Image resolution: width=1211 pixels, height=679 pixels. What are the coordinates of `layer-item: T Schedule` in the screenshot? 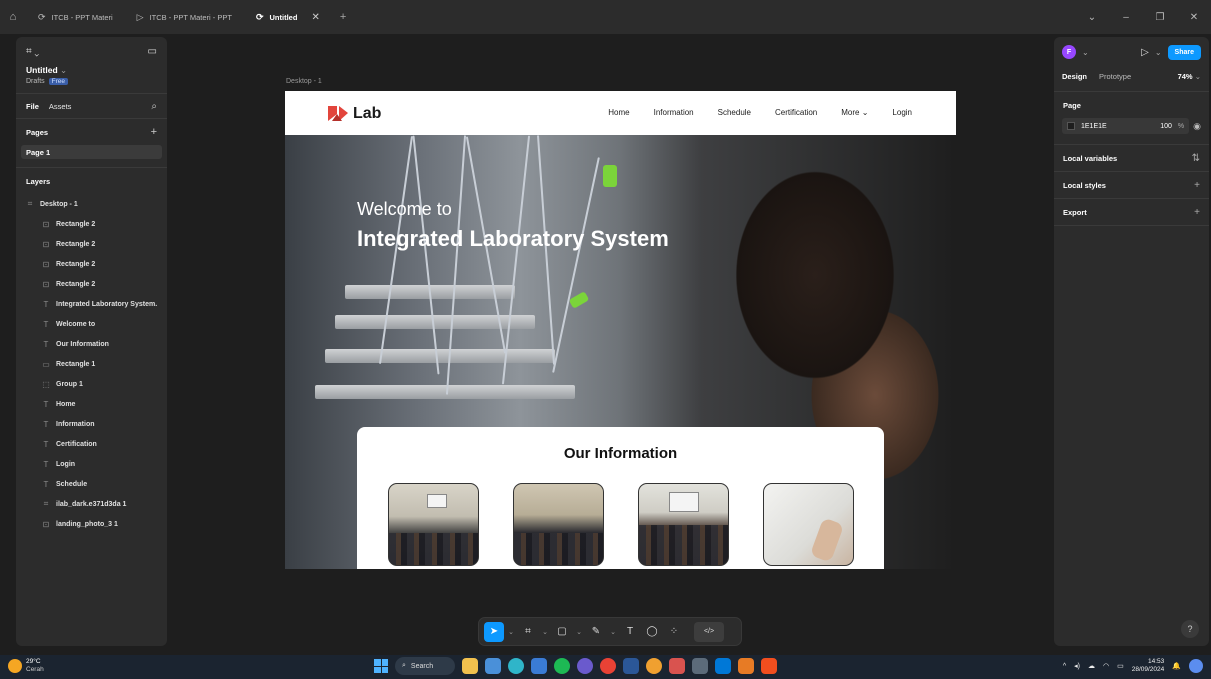 It's located at (91, 484).